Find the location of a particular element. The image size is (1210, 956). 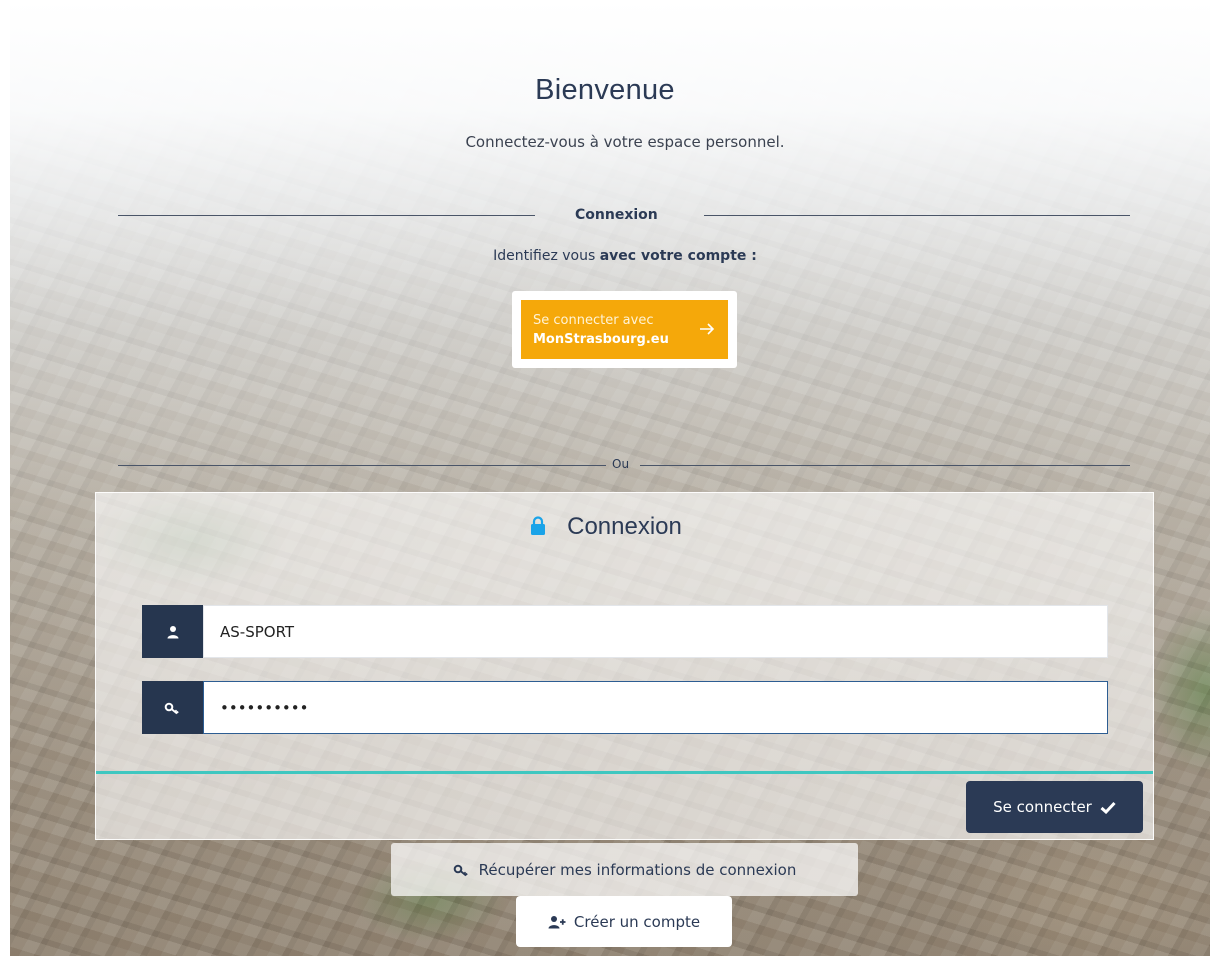

submit-login-button: Se connecter is located at coordinates (1054, 807).